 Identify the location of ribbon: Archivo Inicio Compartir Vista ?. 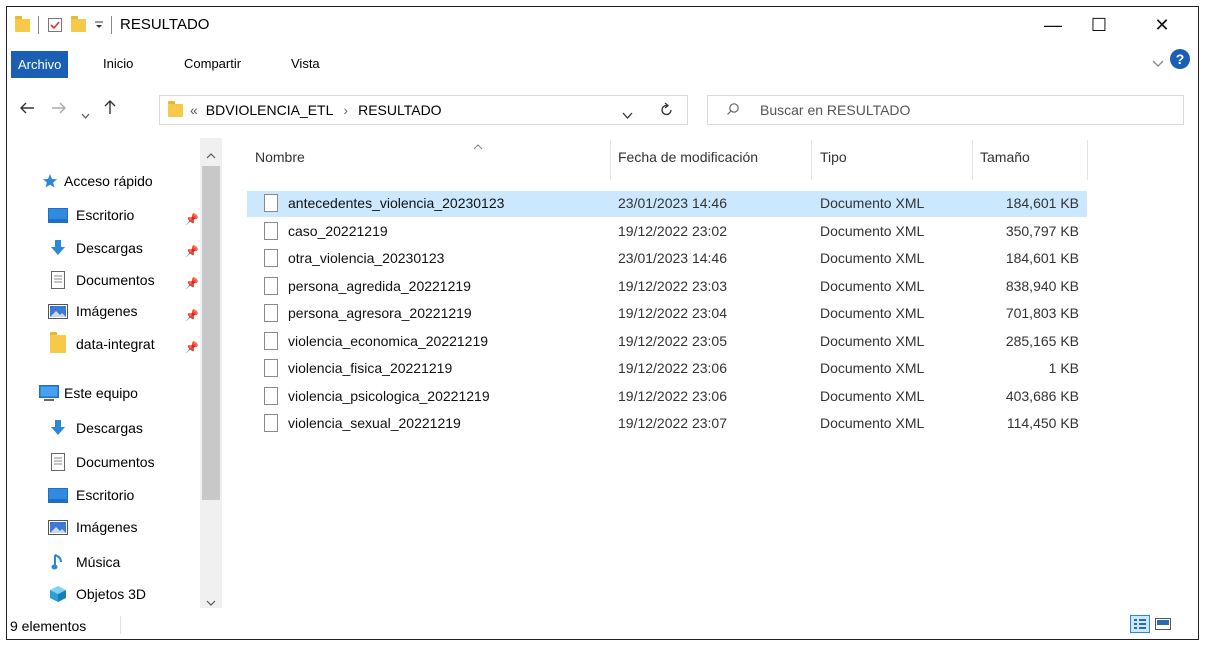
(602, 63).